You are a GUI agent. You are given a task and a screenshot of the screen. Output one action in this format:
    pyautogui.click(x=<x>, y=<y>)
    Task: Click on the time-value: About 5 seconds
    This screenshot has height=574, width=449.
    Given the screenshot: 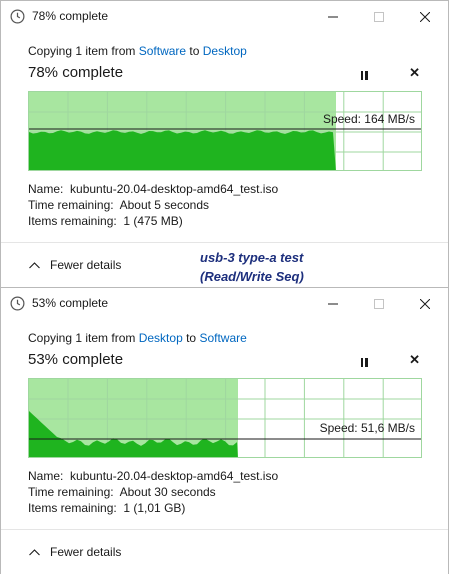 What is the action you would take?
    pyautogui.click(x=164, y=205)
    